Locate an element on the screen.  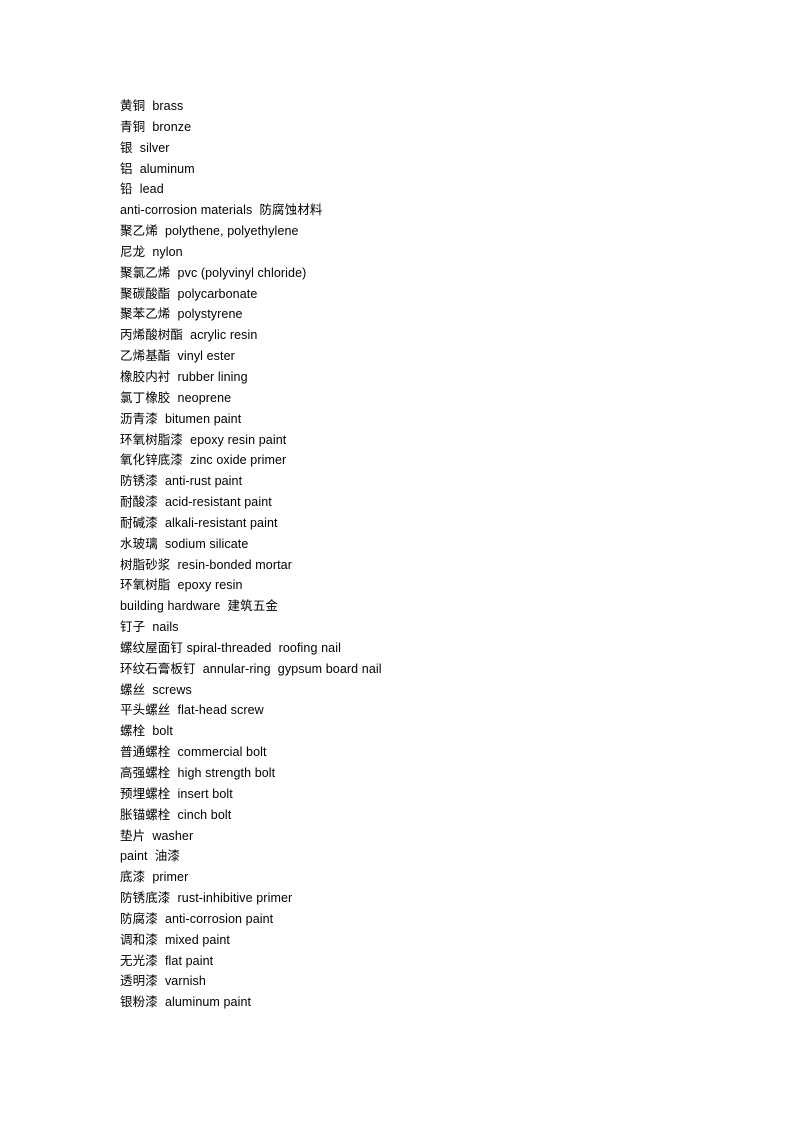
glossary-entry: 青铜 bronze is located at coordinates (156, 126).